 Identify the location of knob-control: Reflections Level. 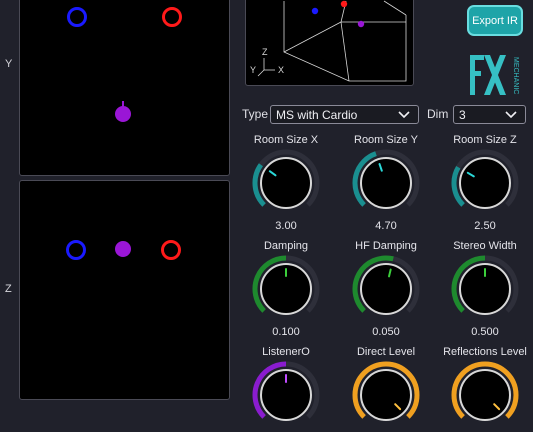
(484, 389).